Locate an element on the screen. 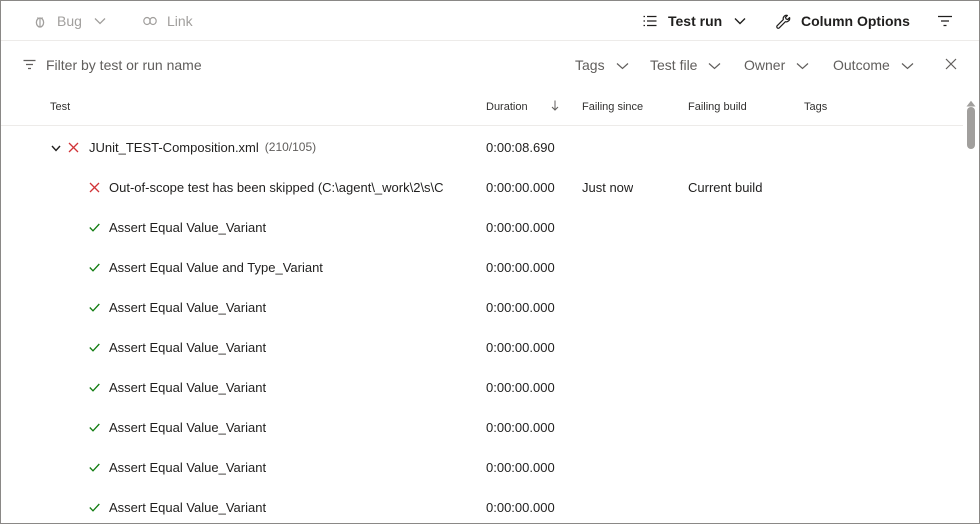 Image resolution: width=980 pixels, height=524 pixels. column-header-failing-build: Failing build is located at coordinates (717, 107).